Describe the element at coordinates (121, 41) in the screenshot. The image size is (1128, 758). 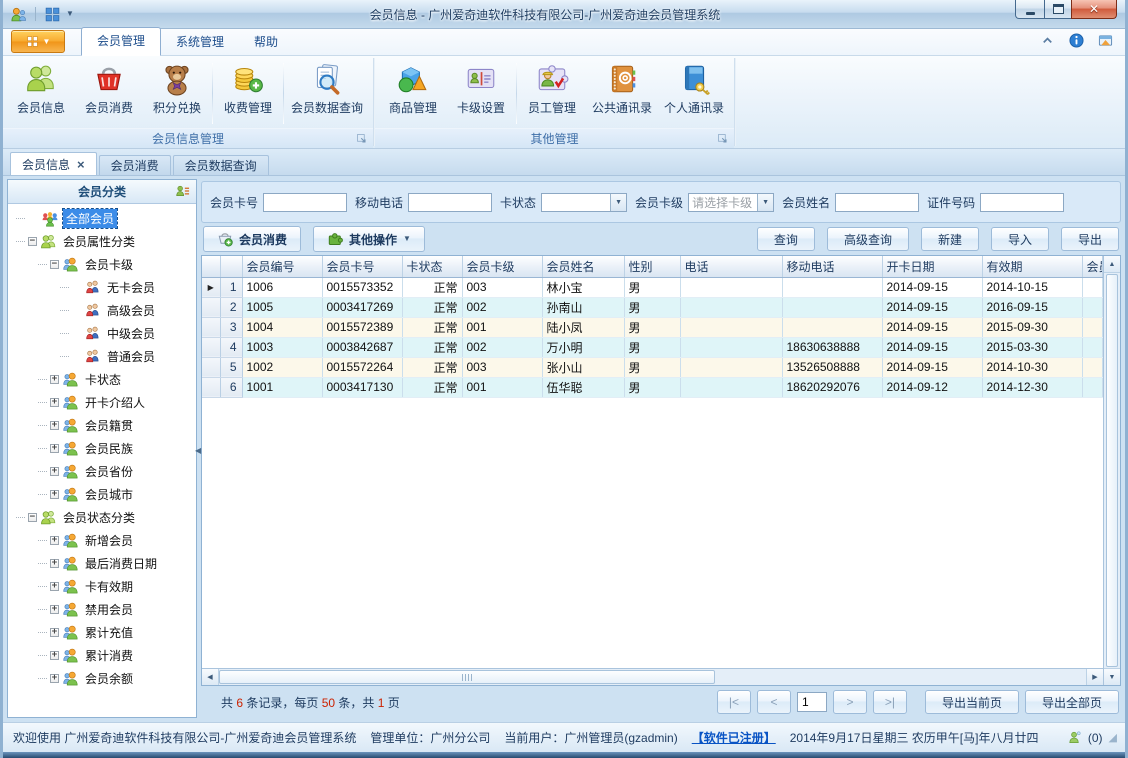
I see `ribbon-tab: 会员管理` at that location.